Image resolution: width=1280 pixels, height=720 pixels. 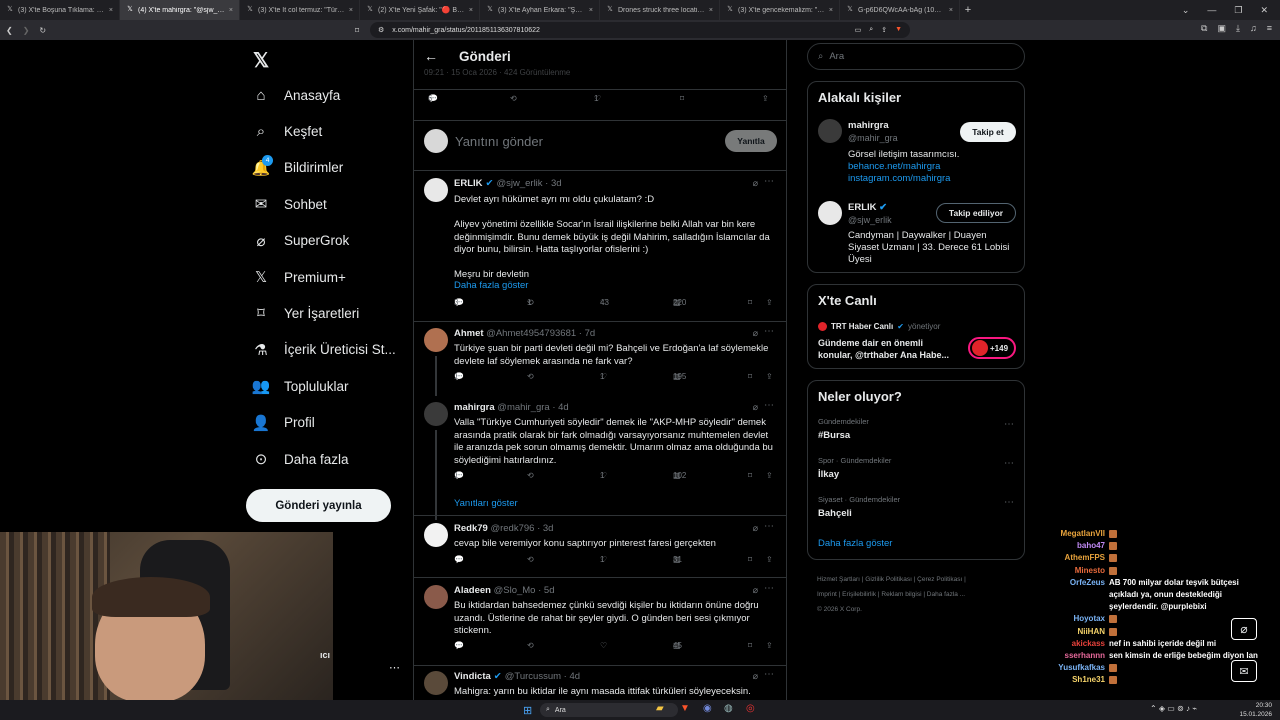 I want to click on browser-tab: 𝕏 (3) X'te gencekemalizm: "Cizre'de yola ×, so click(x=780, y=10).